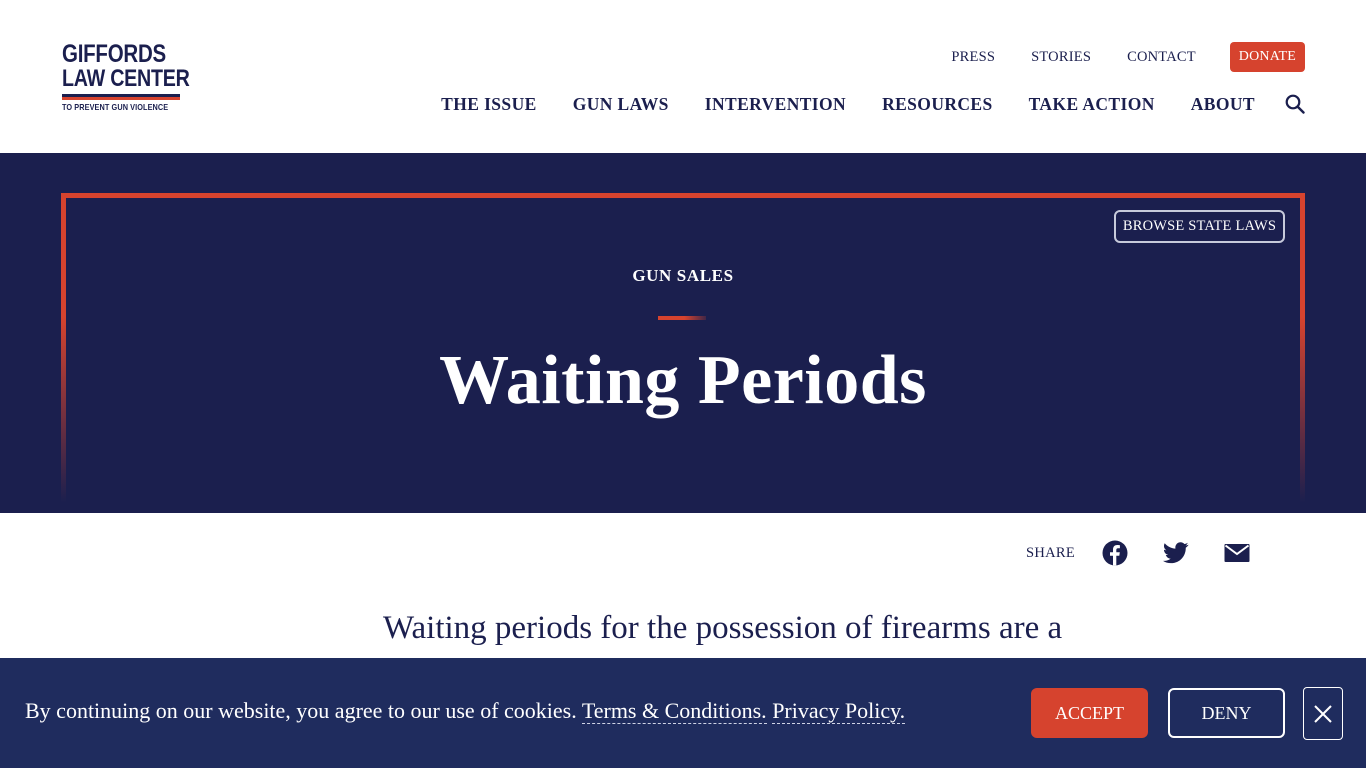 The height and width of the screenshot is (768, 1366). I want to click on close-icon, so click(1323, 713).